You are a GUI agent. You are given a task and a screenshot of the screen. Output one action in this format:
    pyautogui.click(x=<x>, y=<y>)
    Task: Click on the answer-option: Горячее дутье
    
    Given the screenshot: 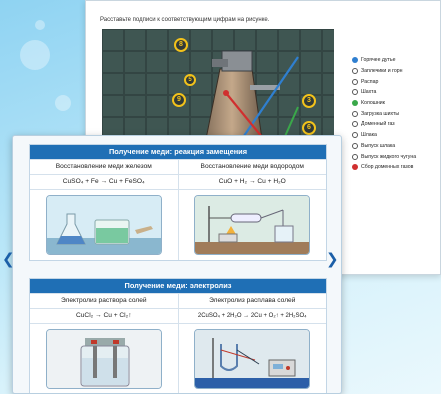 What is the action you would take?
    pyautogui.click(x=396, y=60)
    